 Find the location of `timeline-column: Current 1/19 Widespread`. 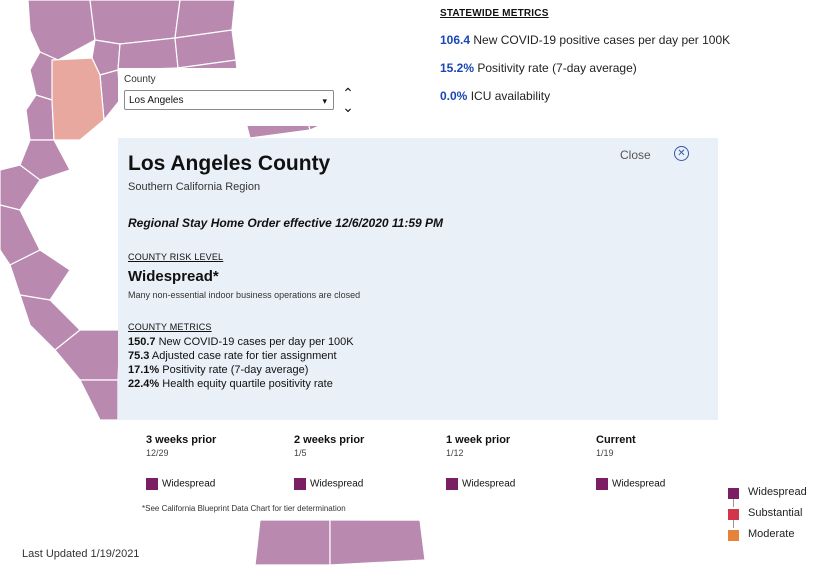

timeline-column: Current 1/19 Widespread is located at coordinates (631, 462).